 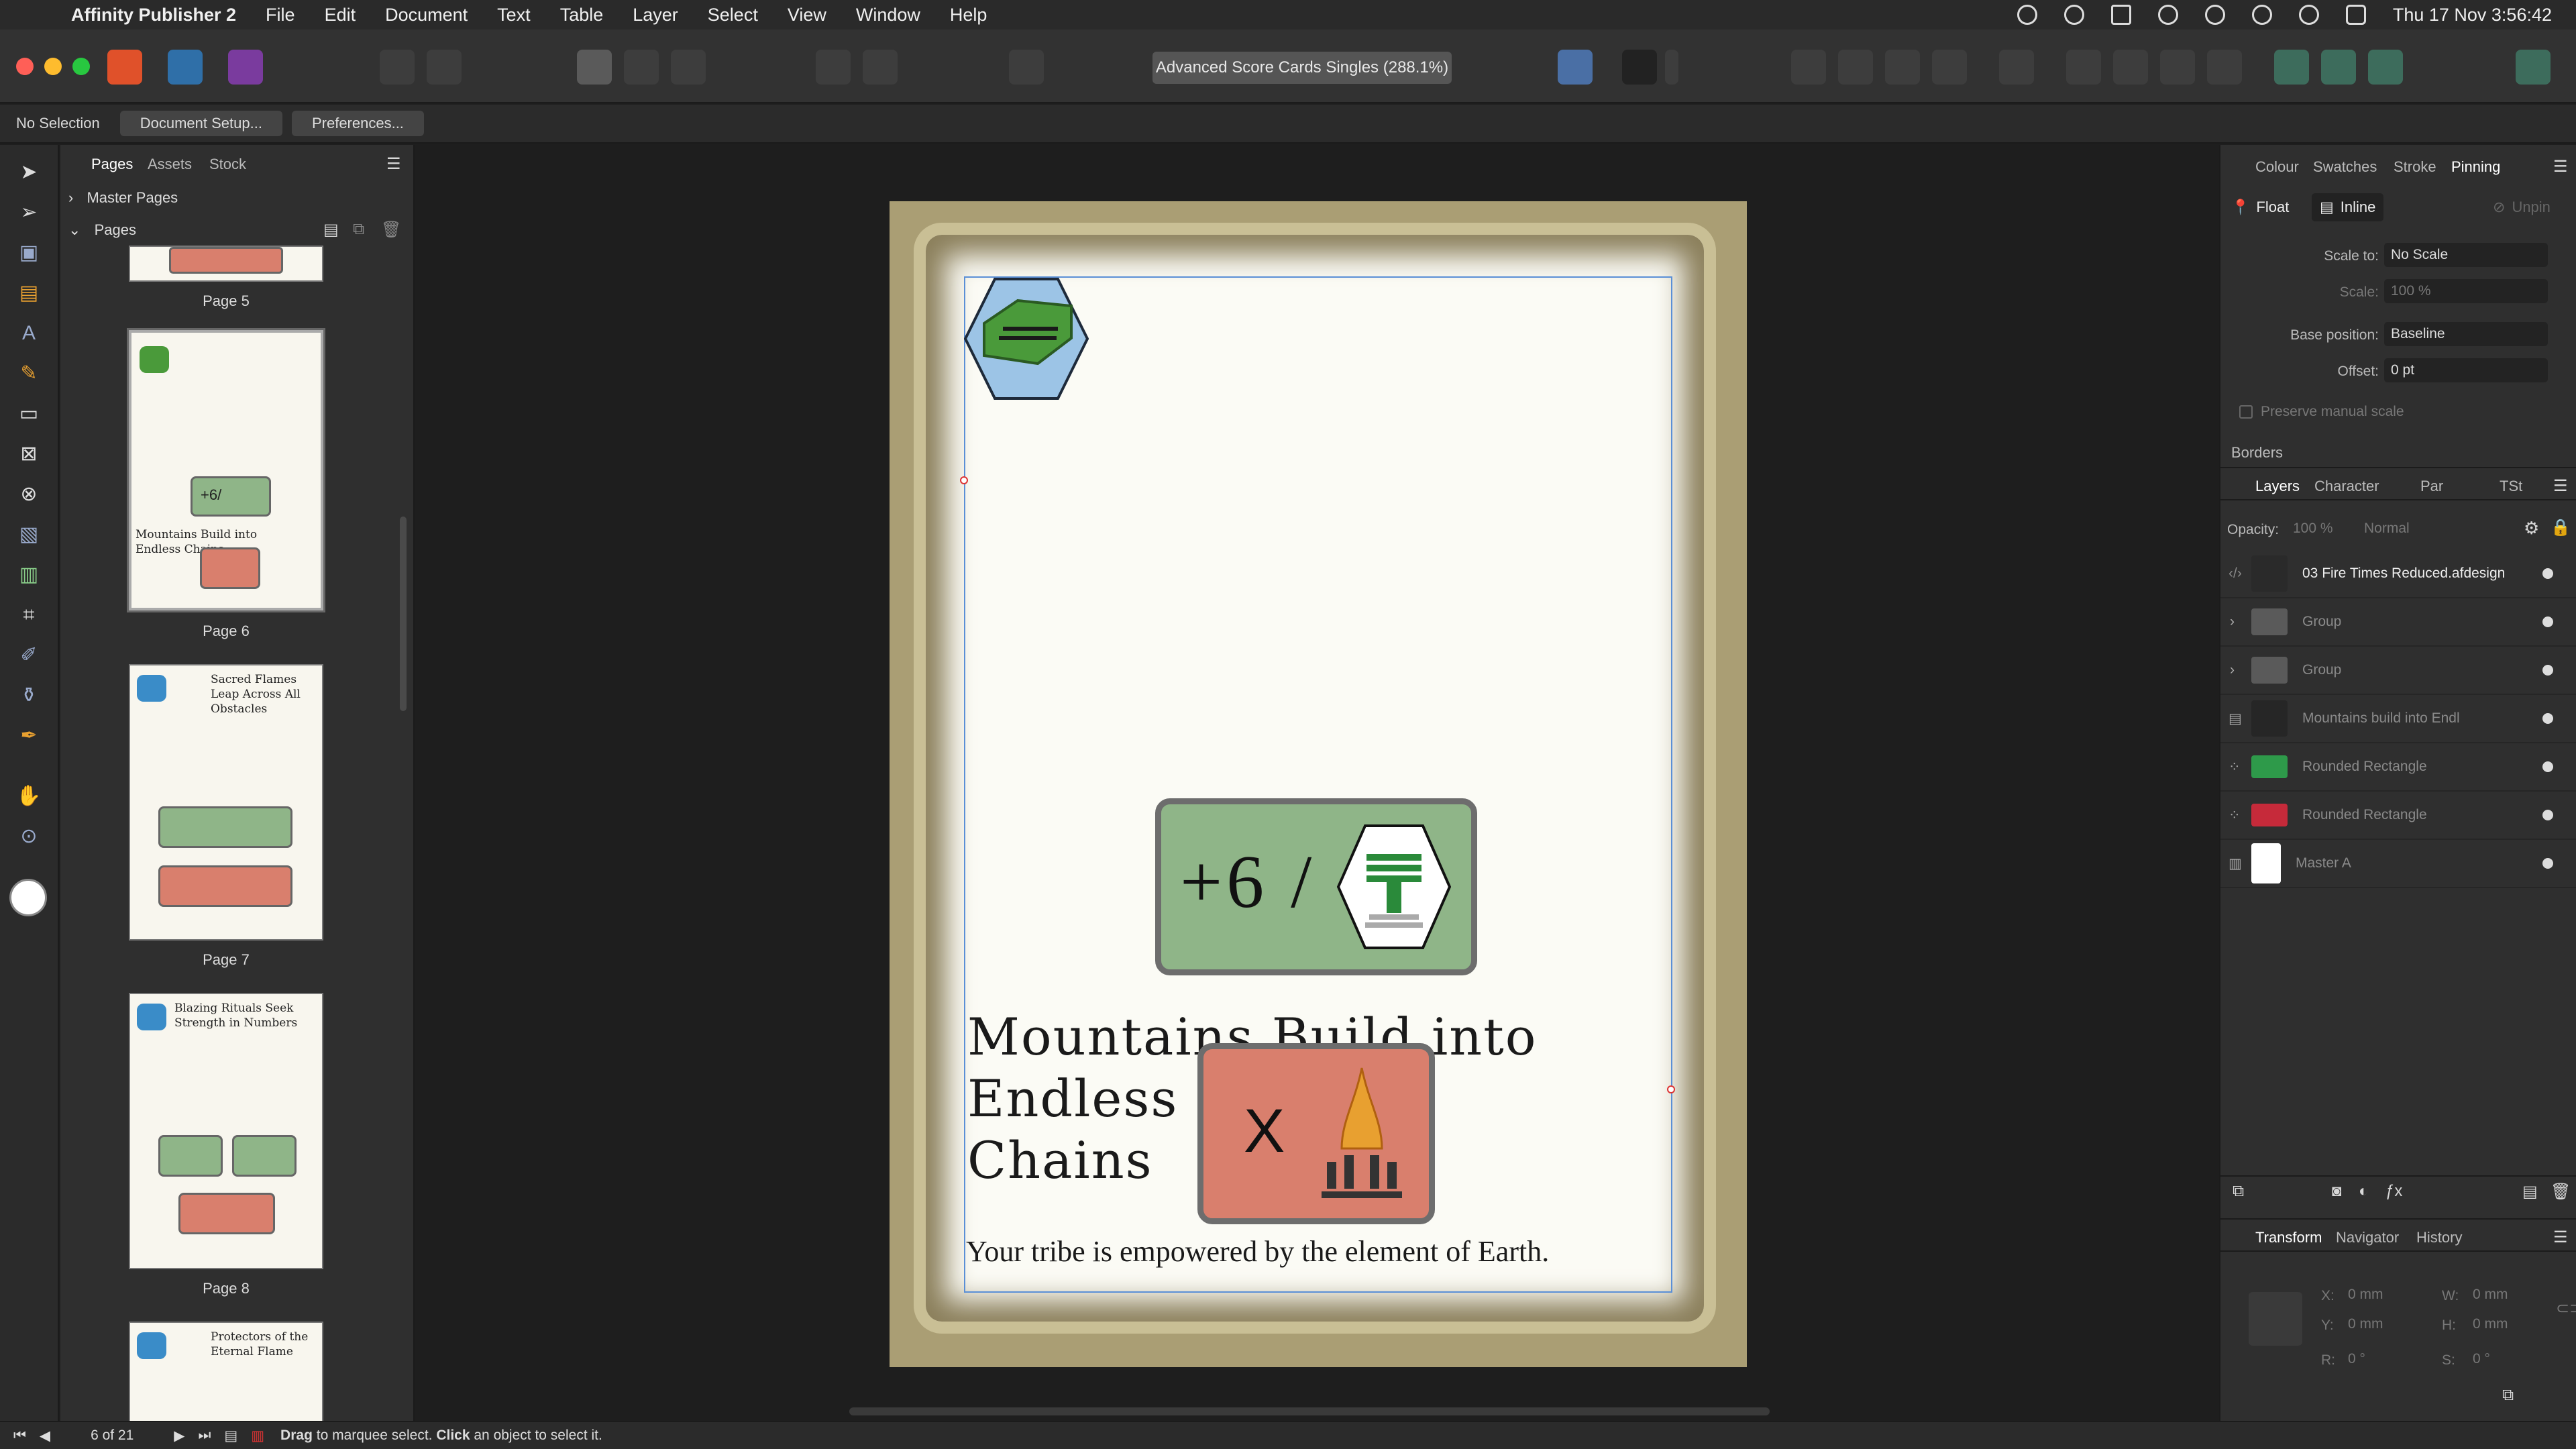 I want to click on flip-vertical-icon, so click(x=2130, y=67).